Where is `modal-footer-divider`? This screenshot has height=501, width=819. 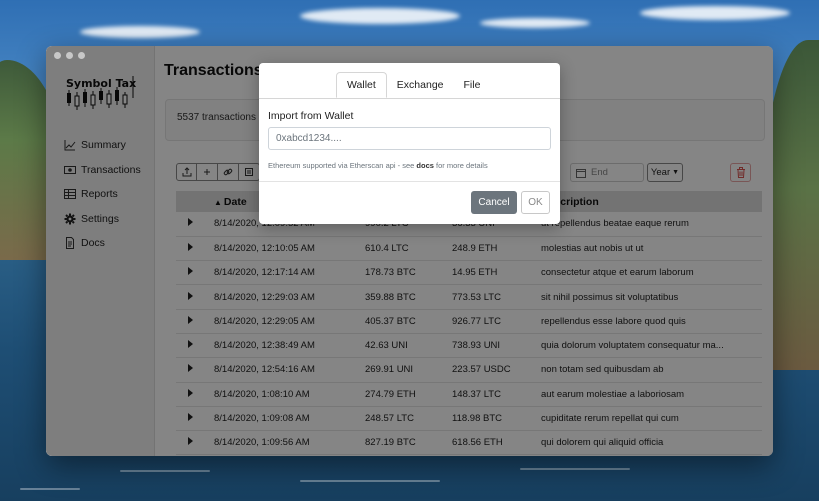
modal-footer-divider is located at coordinates (409, 181).